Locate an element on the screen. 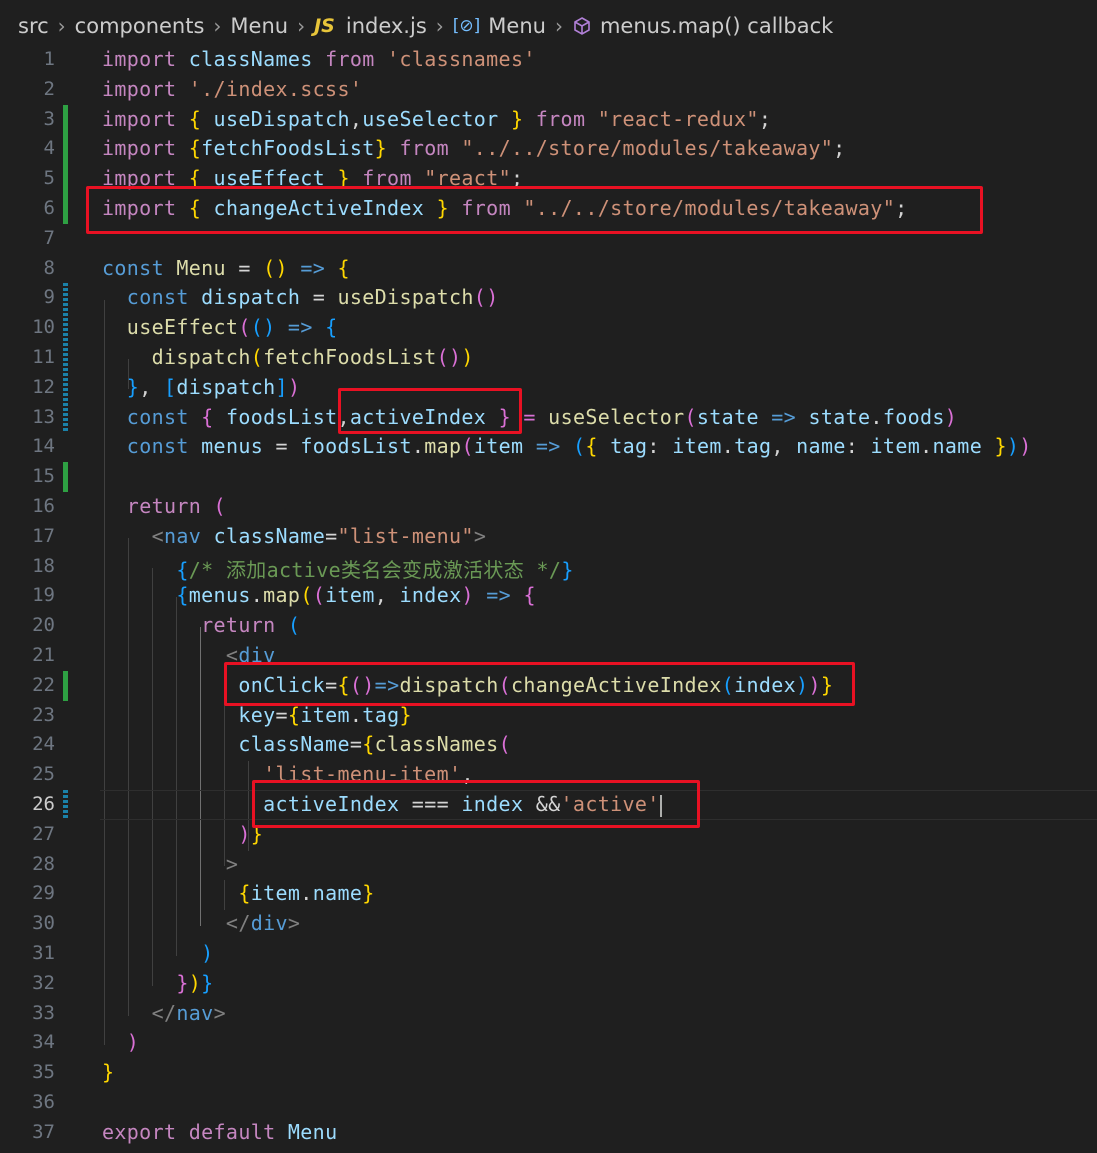 The height and width of the screenshot is (1153, 1097). token: ] is located at coordinates (281, 386).